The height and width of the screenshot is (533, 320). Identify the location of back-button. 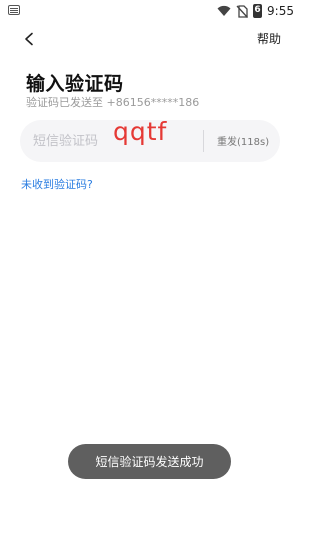
(29, 39).